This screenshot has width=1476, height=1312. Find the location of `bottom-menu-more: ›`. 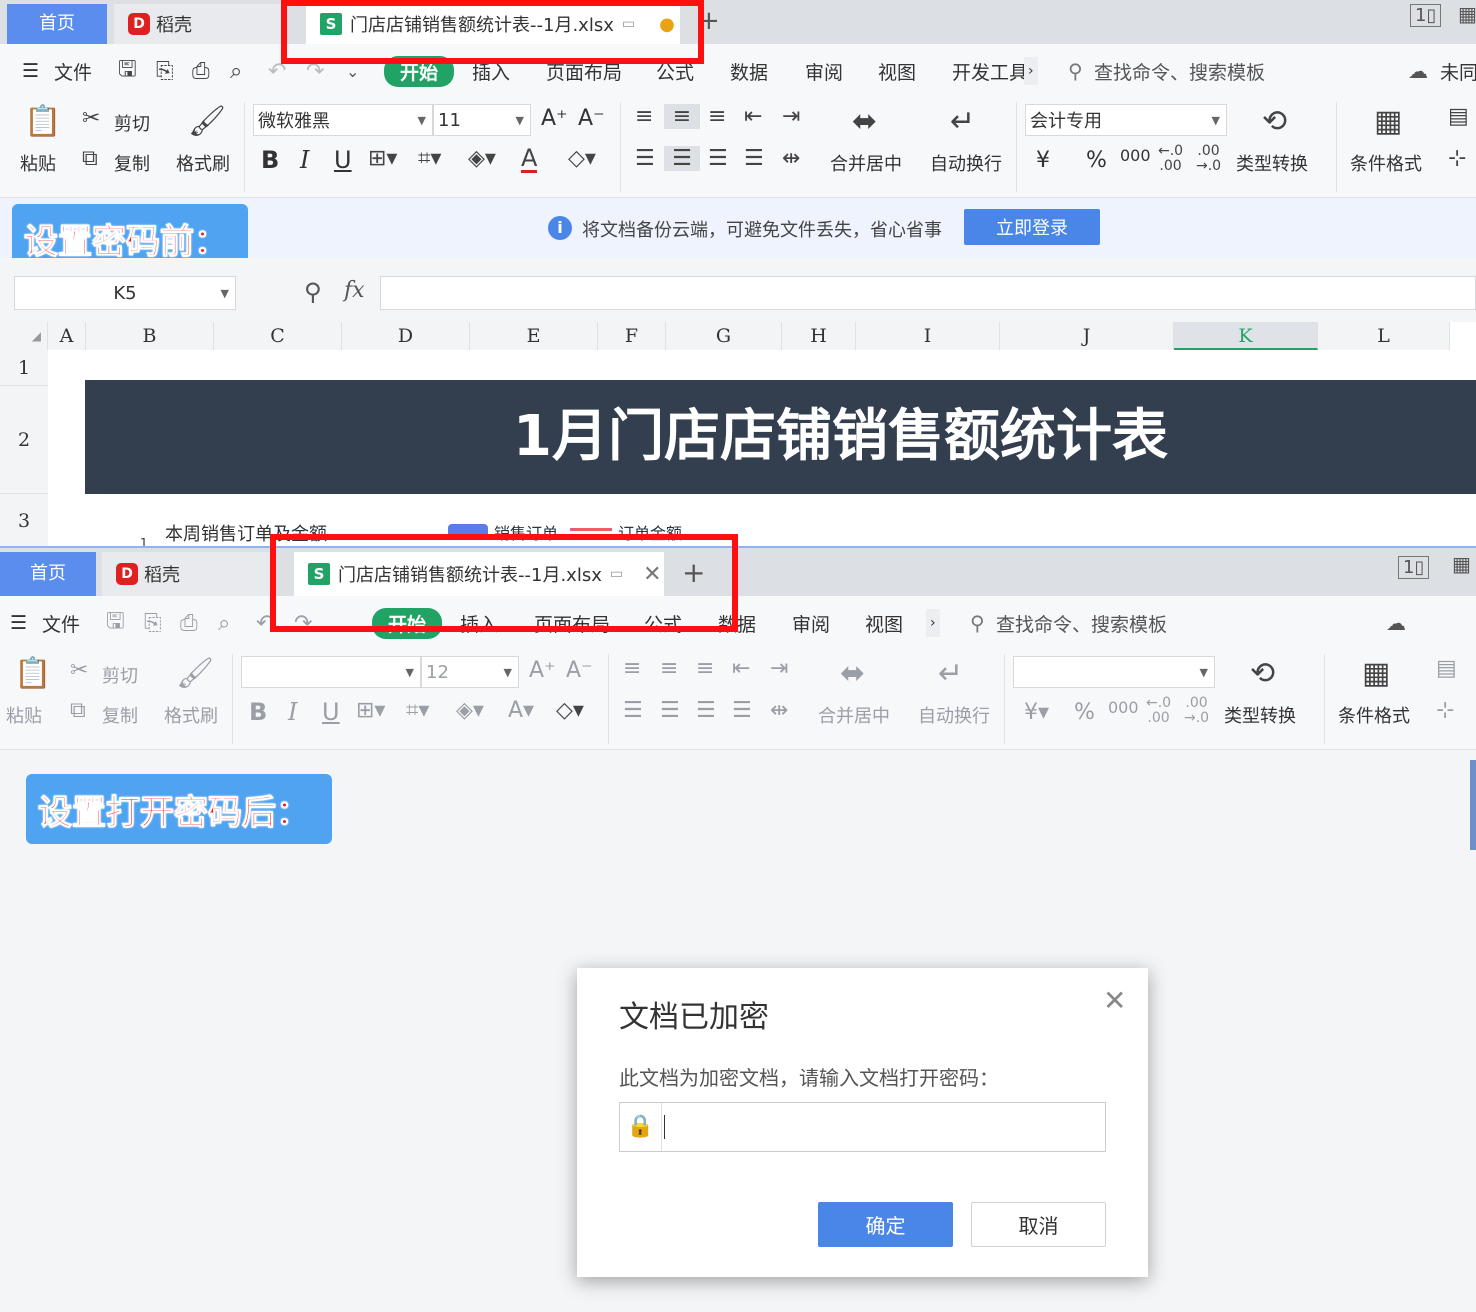

bottom-menu-more: › is located at coordinates (933, 623).